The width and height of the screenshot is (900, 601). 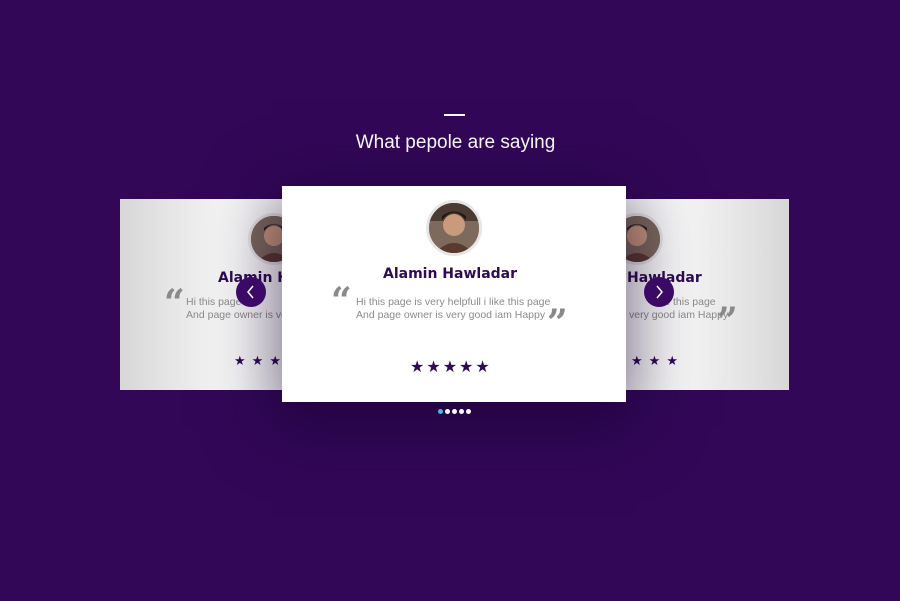 What do you see at coordinates (451, 315) in the screenshot?
I see `review-line-2: And page owner is very good iam Happy` at bounding box center [451, 315].